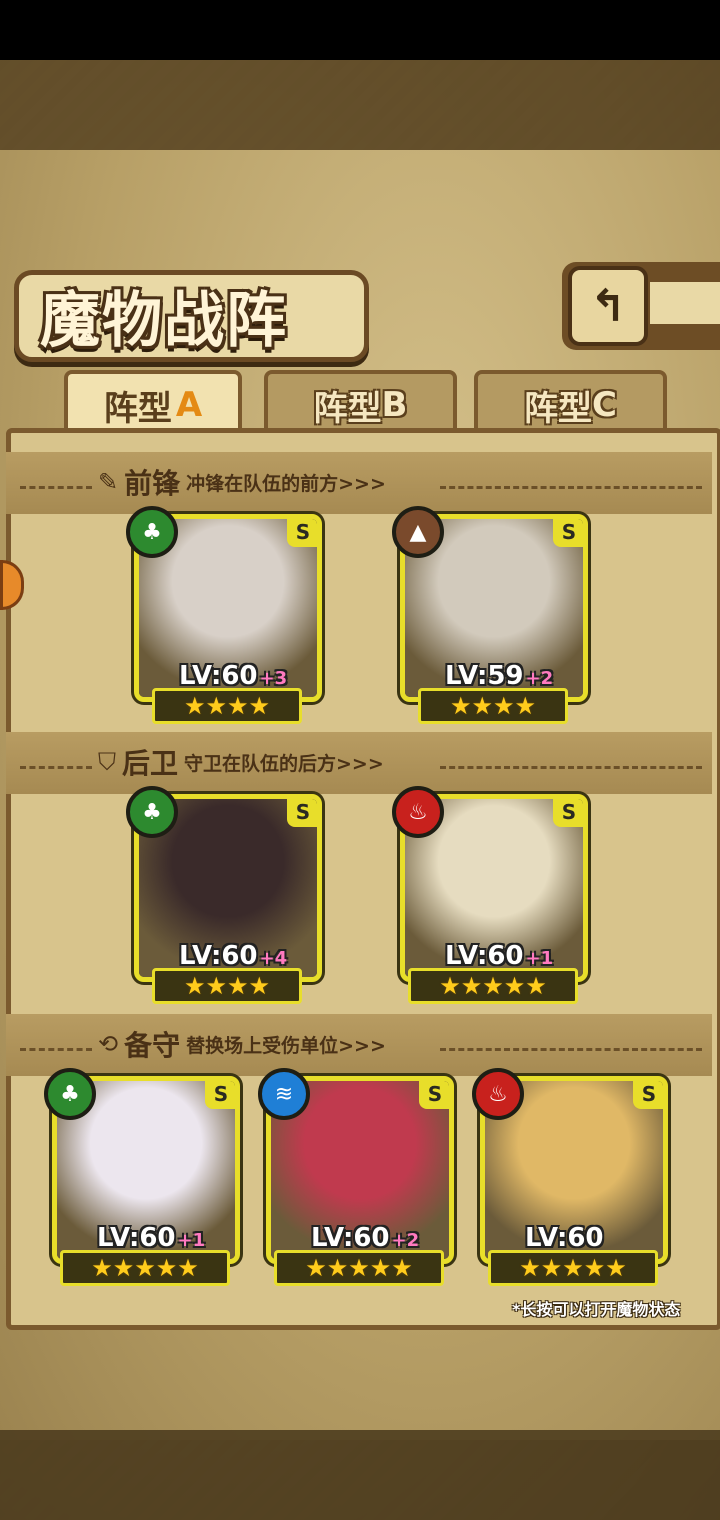 Image resolution: width=720 pixels, height=1520 pixels. Describe the element at coordinates (604, 405) in the screenshot. I see `tab-letter: C` at that location.